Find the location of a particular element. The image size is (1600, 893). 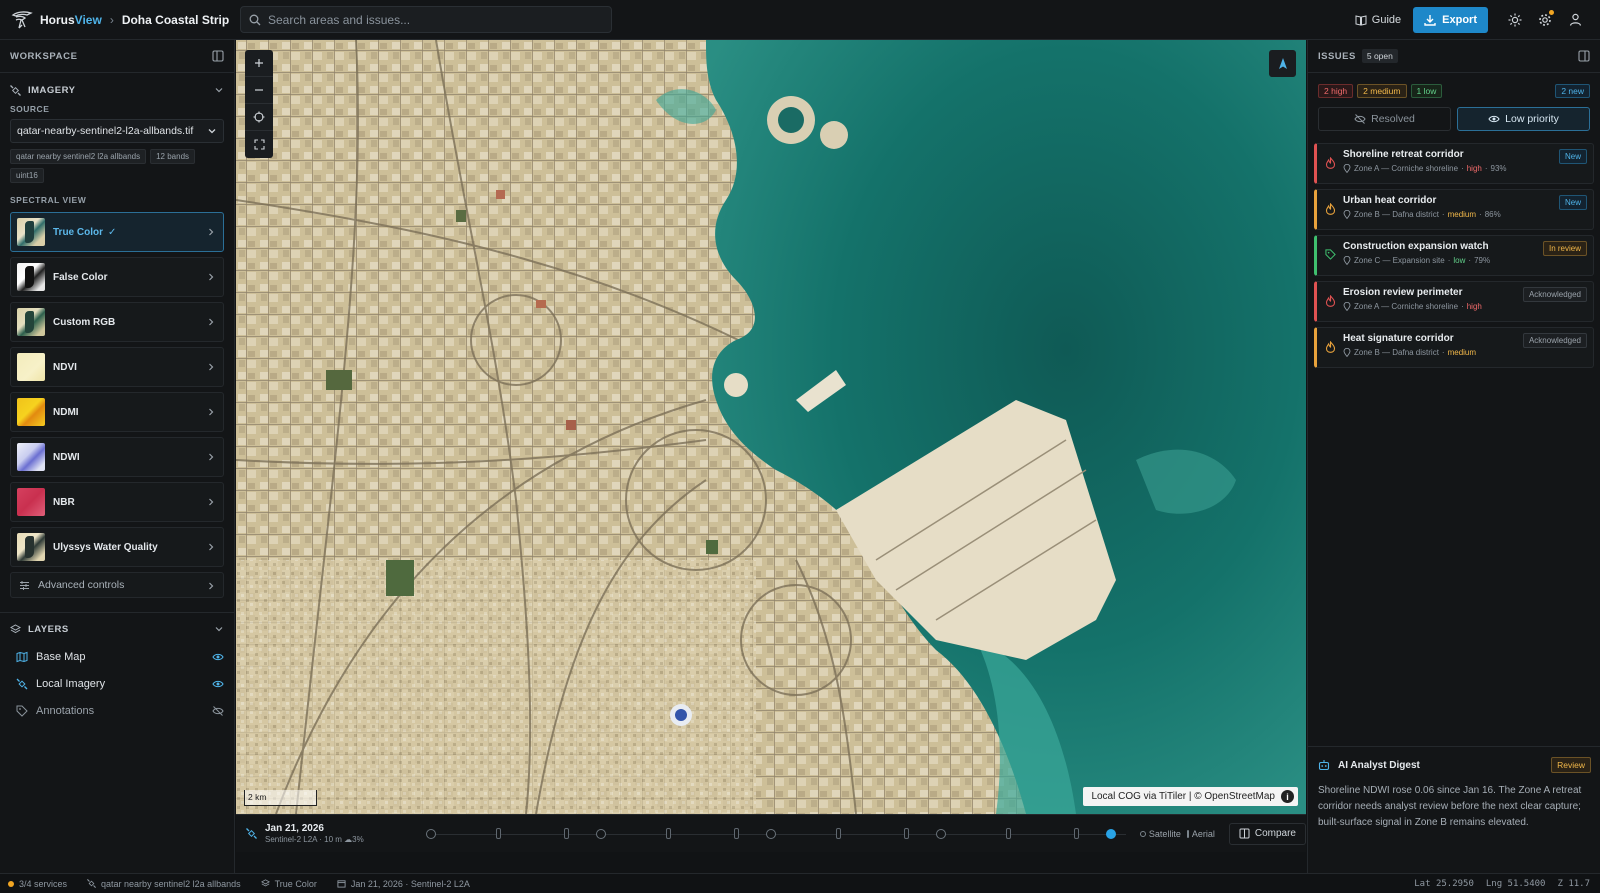

theme-toggle-button is located at coordinates (1515, 19).